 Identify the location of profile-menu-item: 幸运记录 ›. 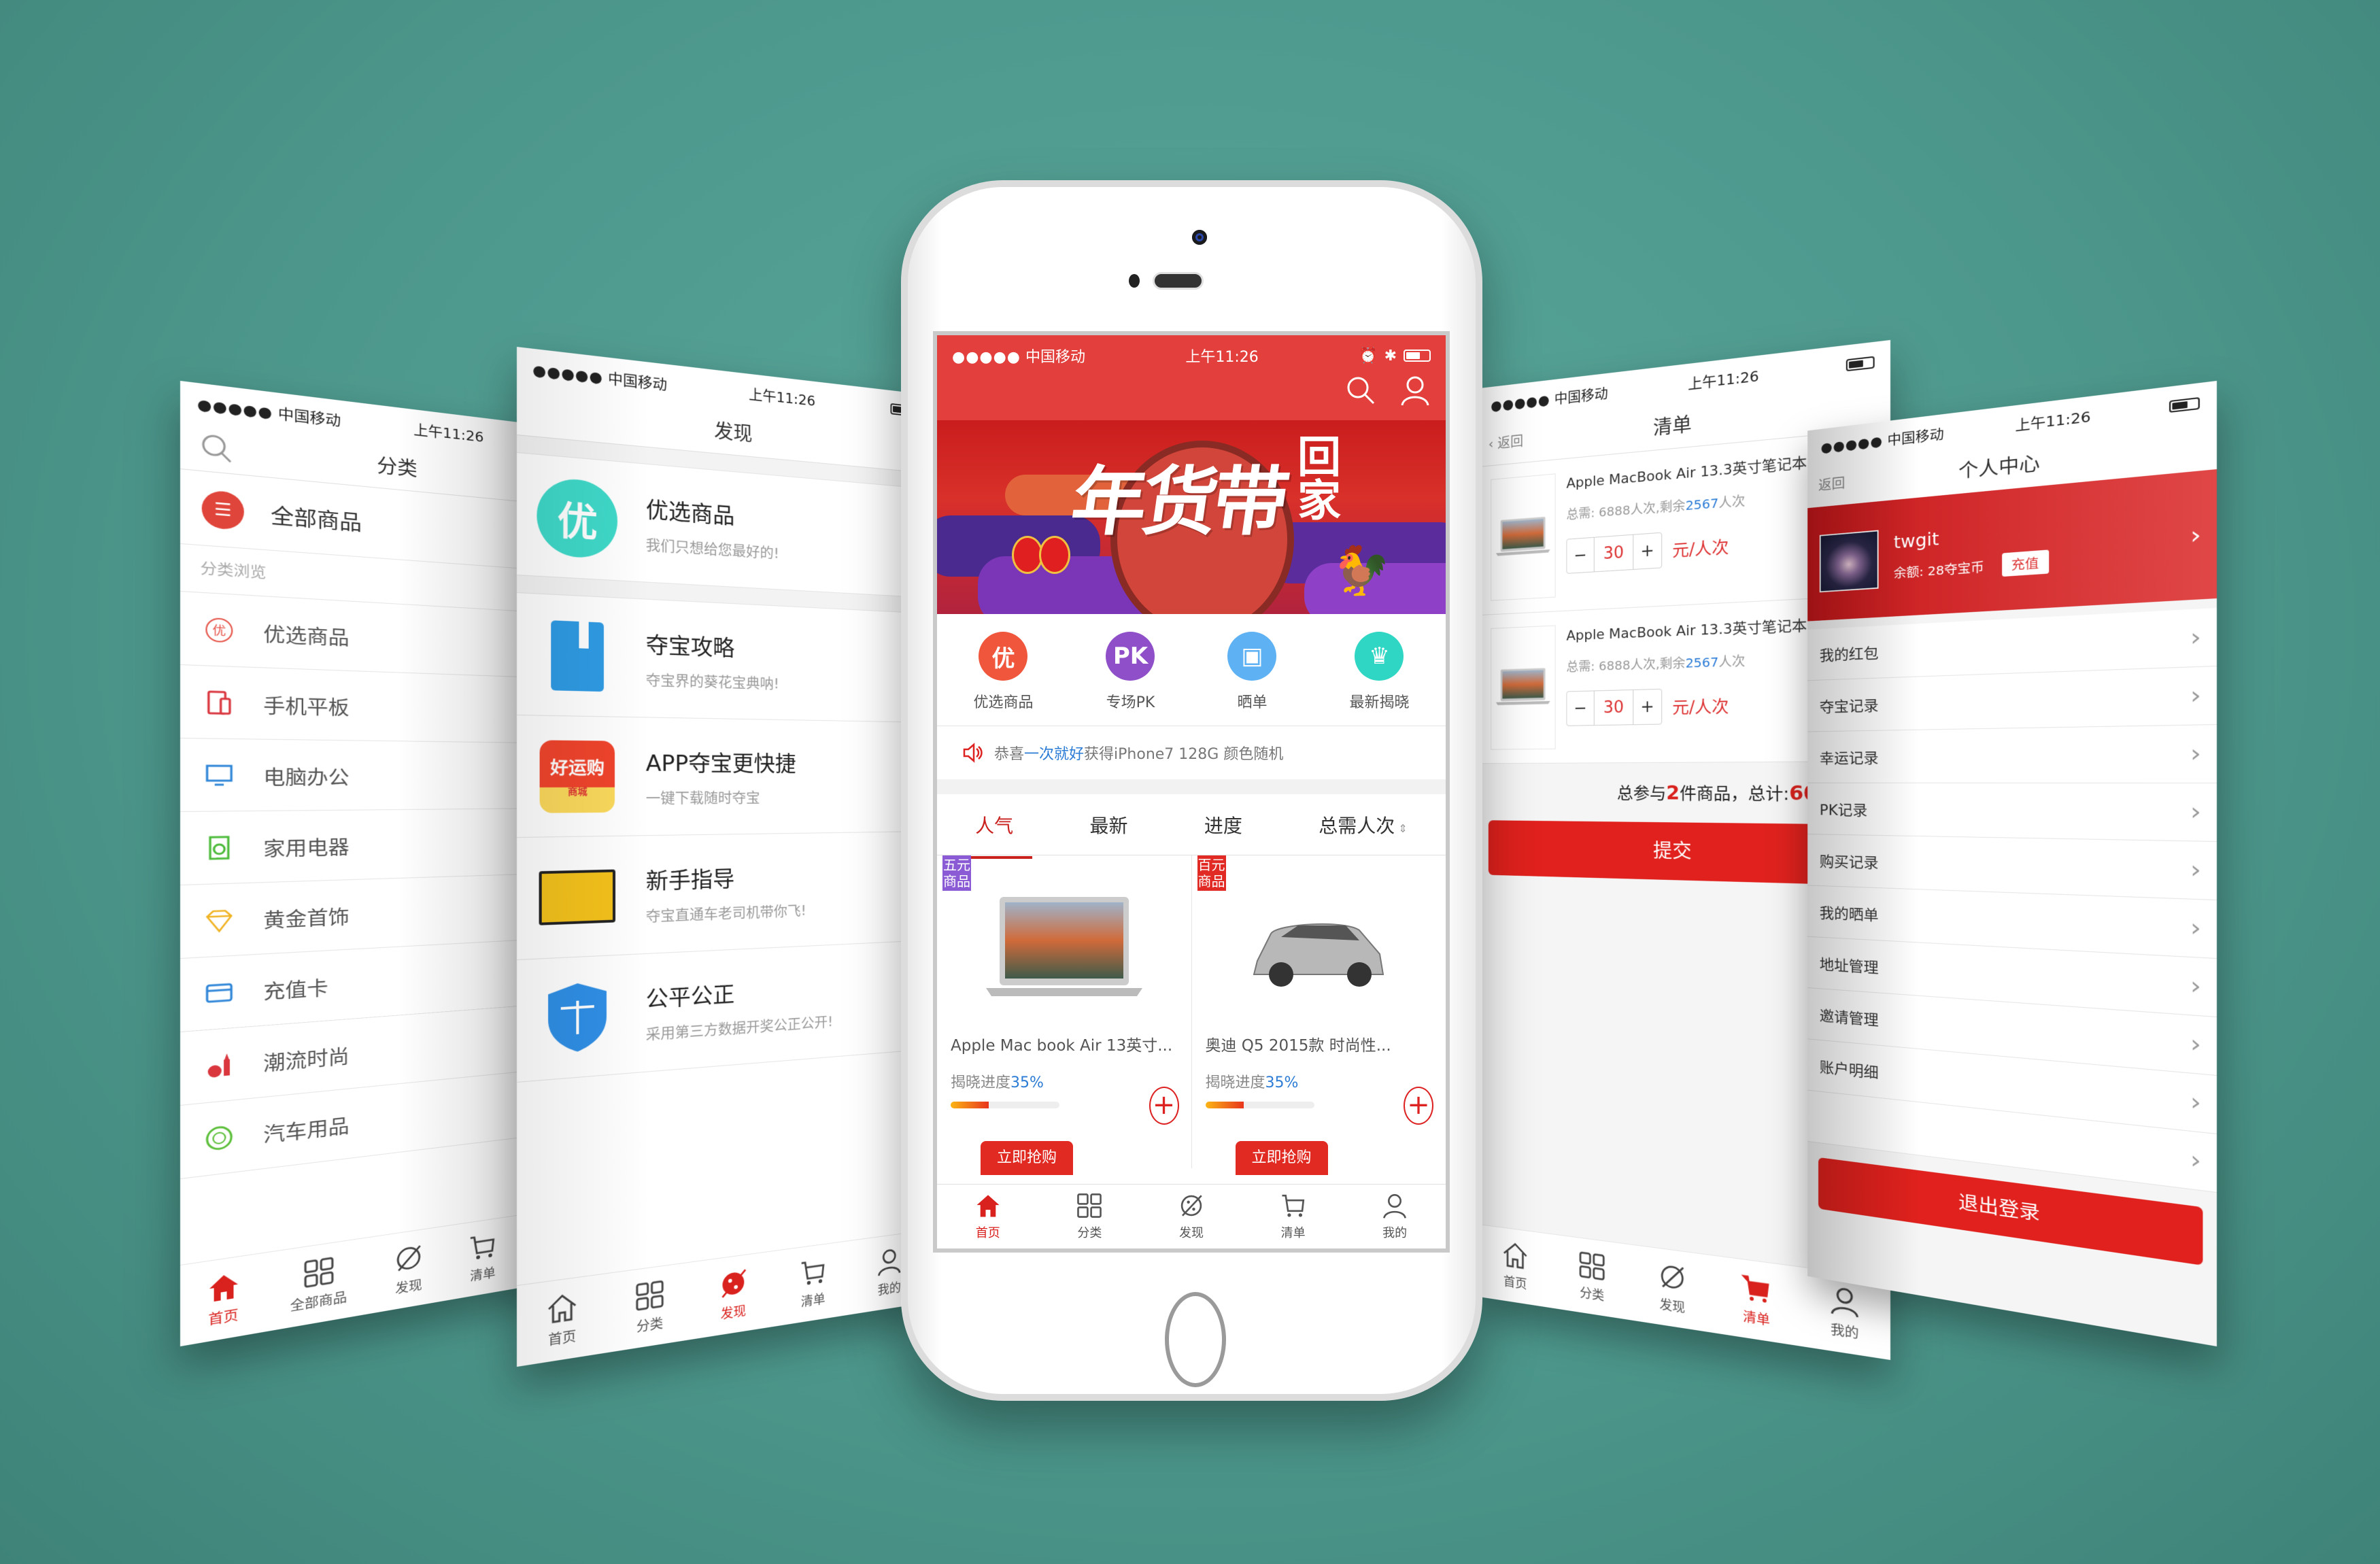
(2012, 754).